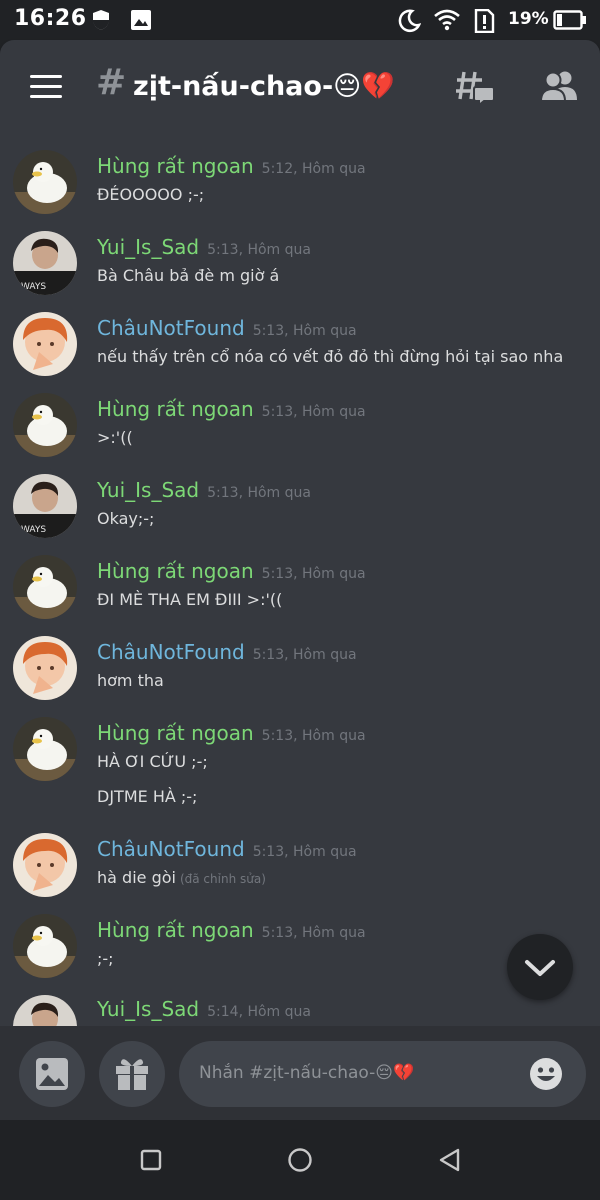 This screenshot has width=600, height=1200. I want to click on status-time: 16:26, so click(50, 18).